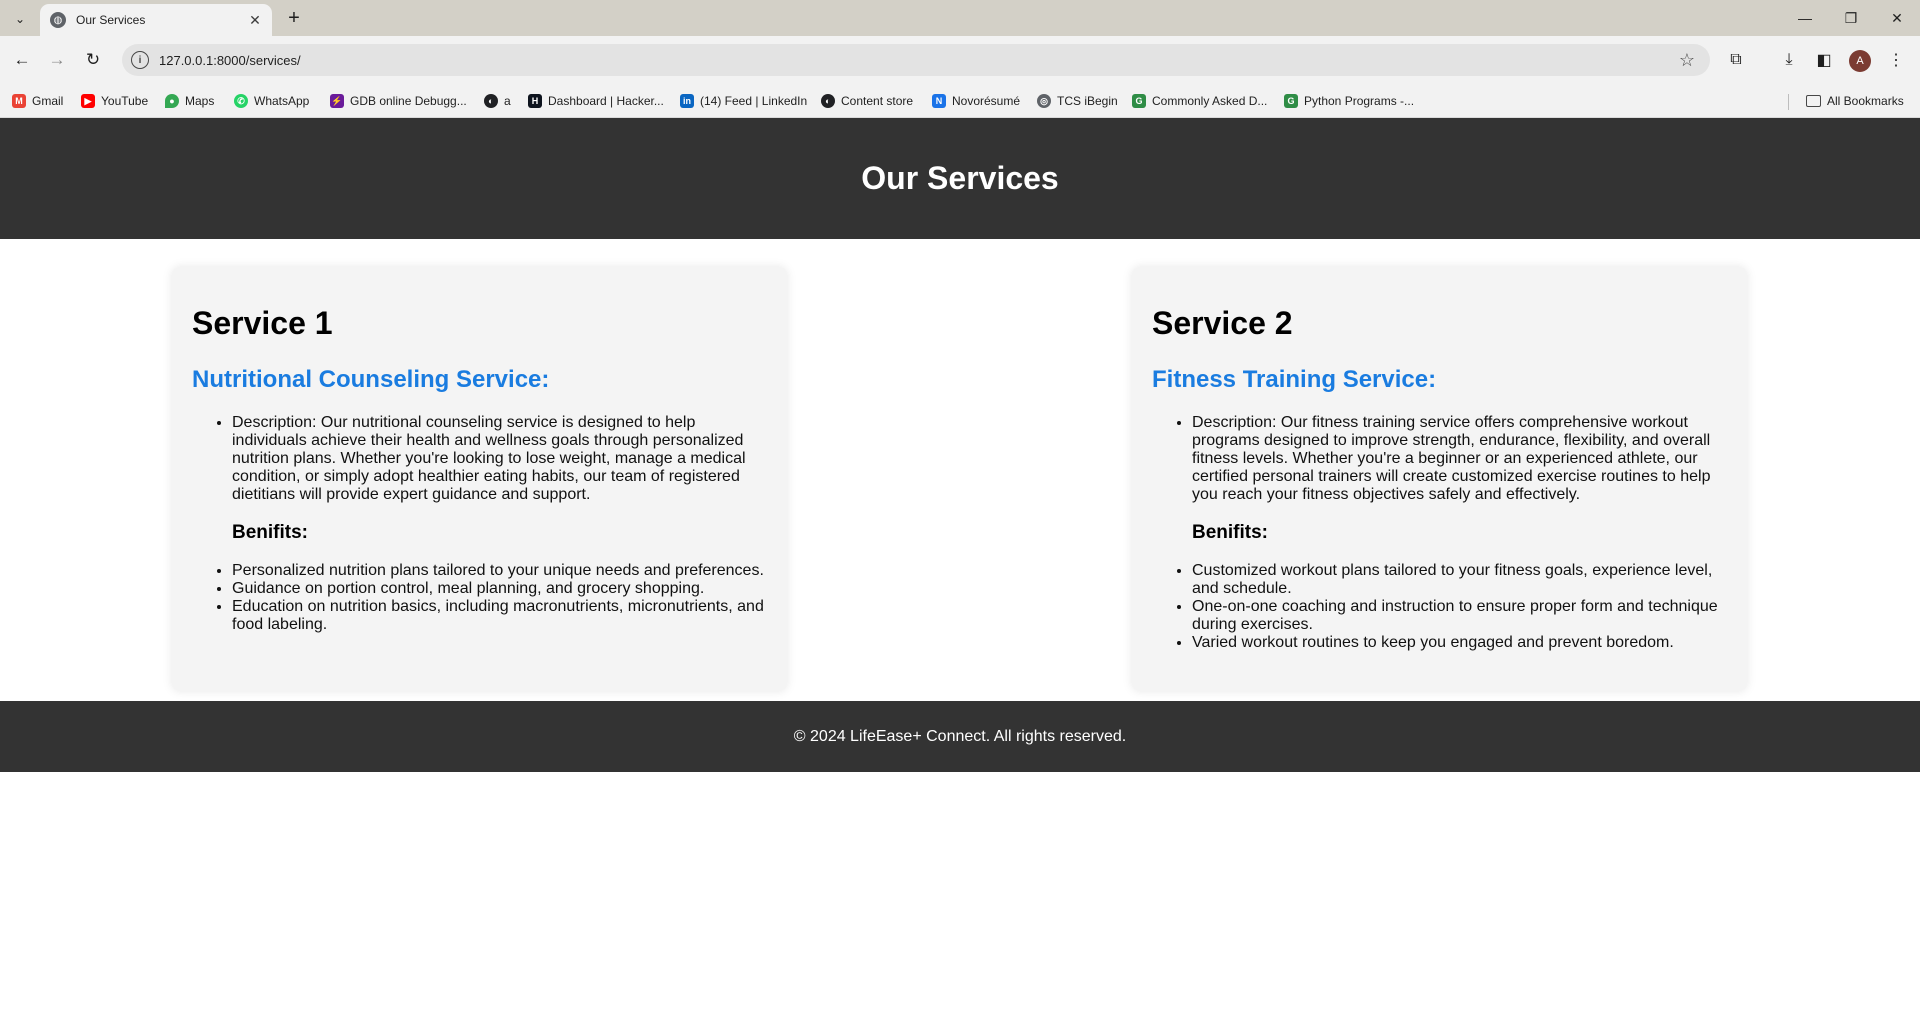 This screenshot has width=1920, height=1029. I want to click on bookmark-linkedin: in (14) Feed | LinkedIn, so click(743, 101).